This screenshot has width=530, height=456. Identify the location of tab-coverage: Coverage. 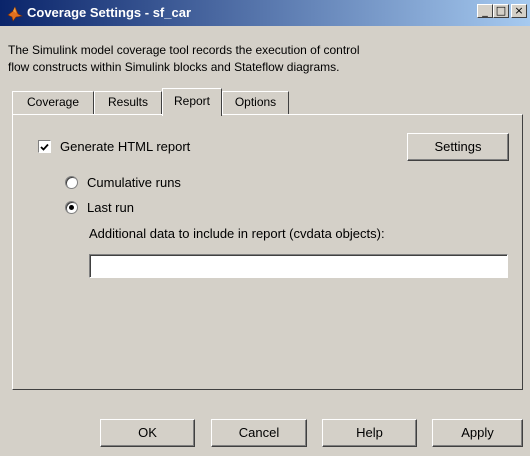
(53, 102).